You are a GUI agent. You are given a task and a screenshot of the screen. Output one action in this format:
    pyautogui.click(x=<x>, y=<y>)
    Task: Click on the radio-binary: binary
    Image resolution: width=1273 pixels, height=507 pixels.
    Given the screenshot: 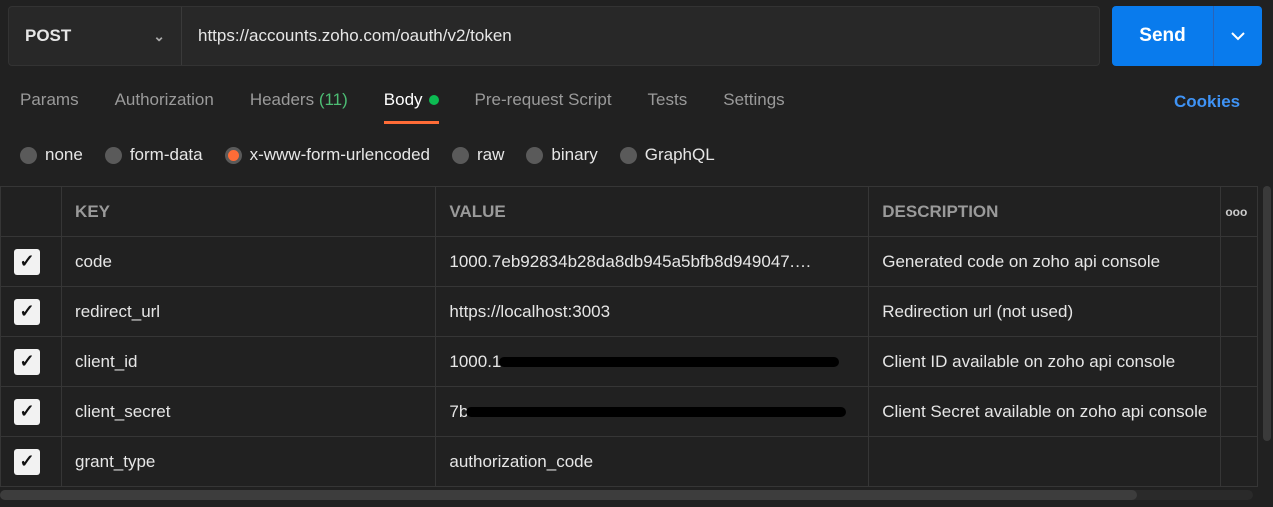 What is the action you would take?
    pyautogui.click(x=562, y=155)
    